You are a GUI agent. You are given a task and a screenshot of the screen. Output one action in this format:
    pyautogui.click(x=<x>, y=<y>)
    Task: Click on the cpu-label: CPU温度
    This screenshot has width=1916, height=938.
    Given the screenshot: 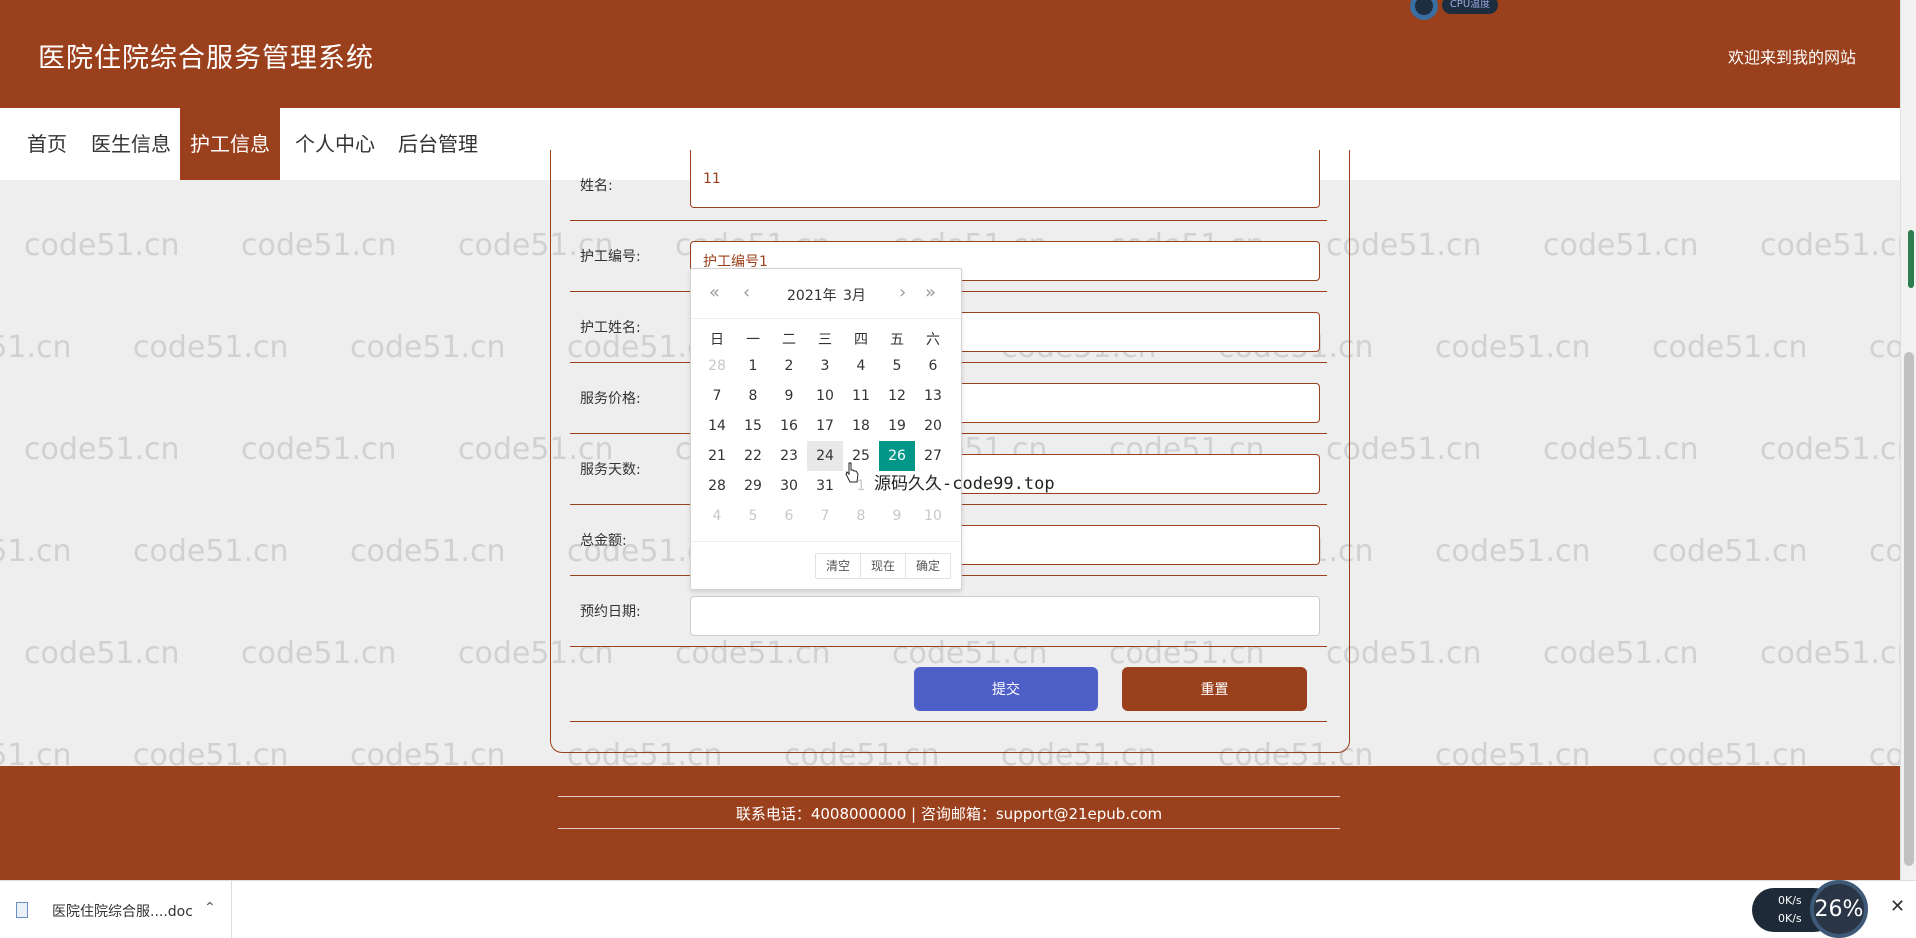 What is the action you would take?
    pyautogui.click(x=1470, y=7)
    